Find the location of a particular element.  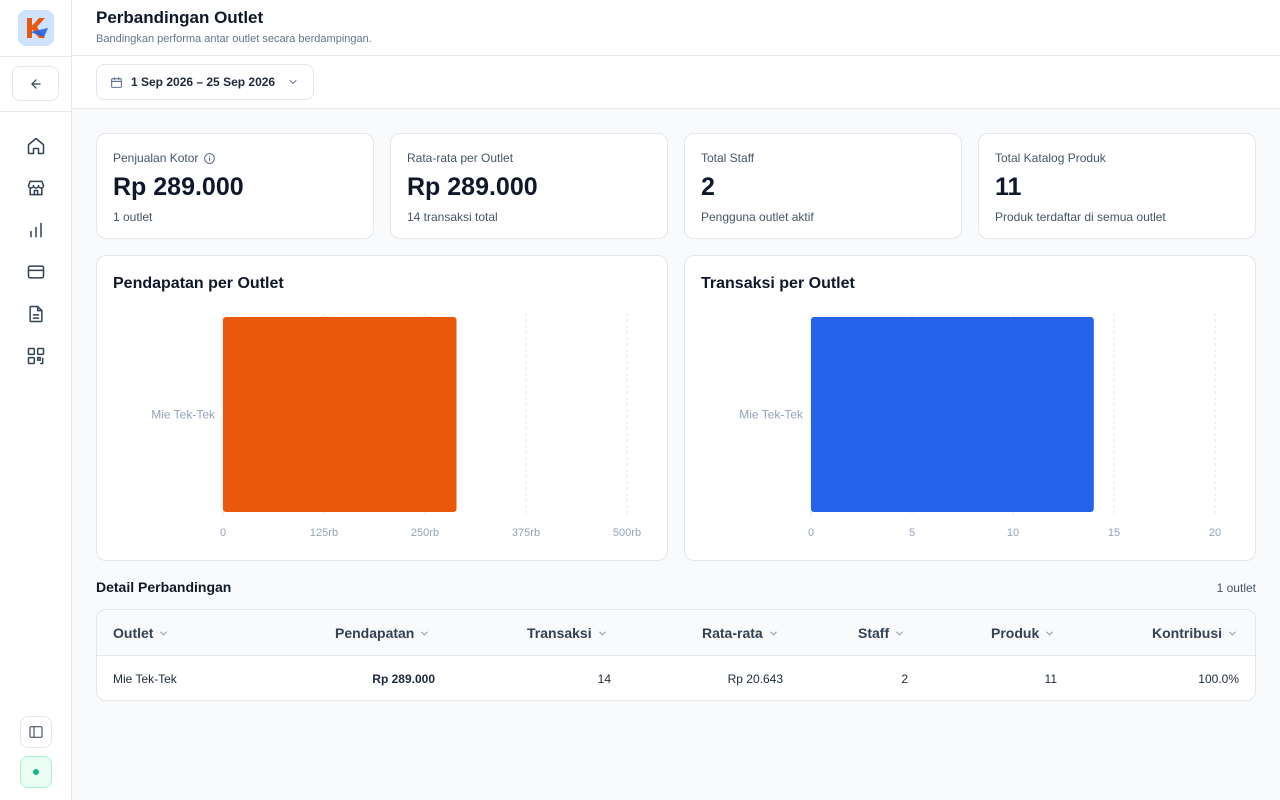

column-label: Produk is located at coordinates (1015, 633).